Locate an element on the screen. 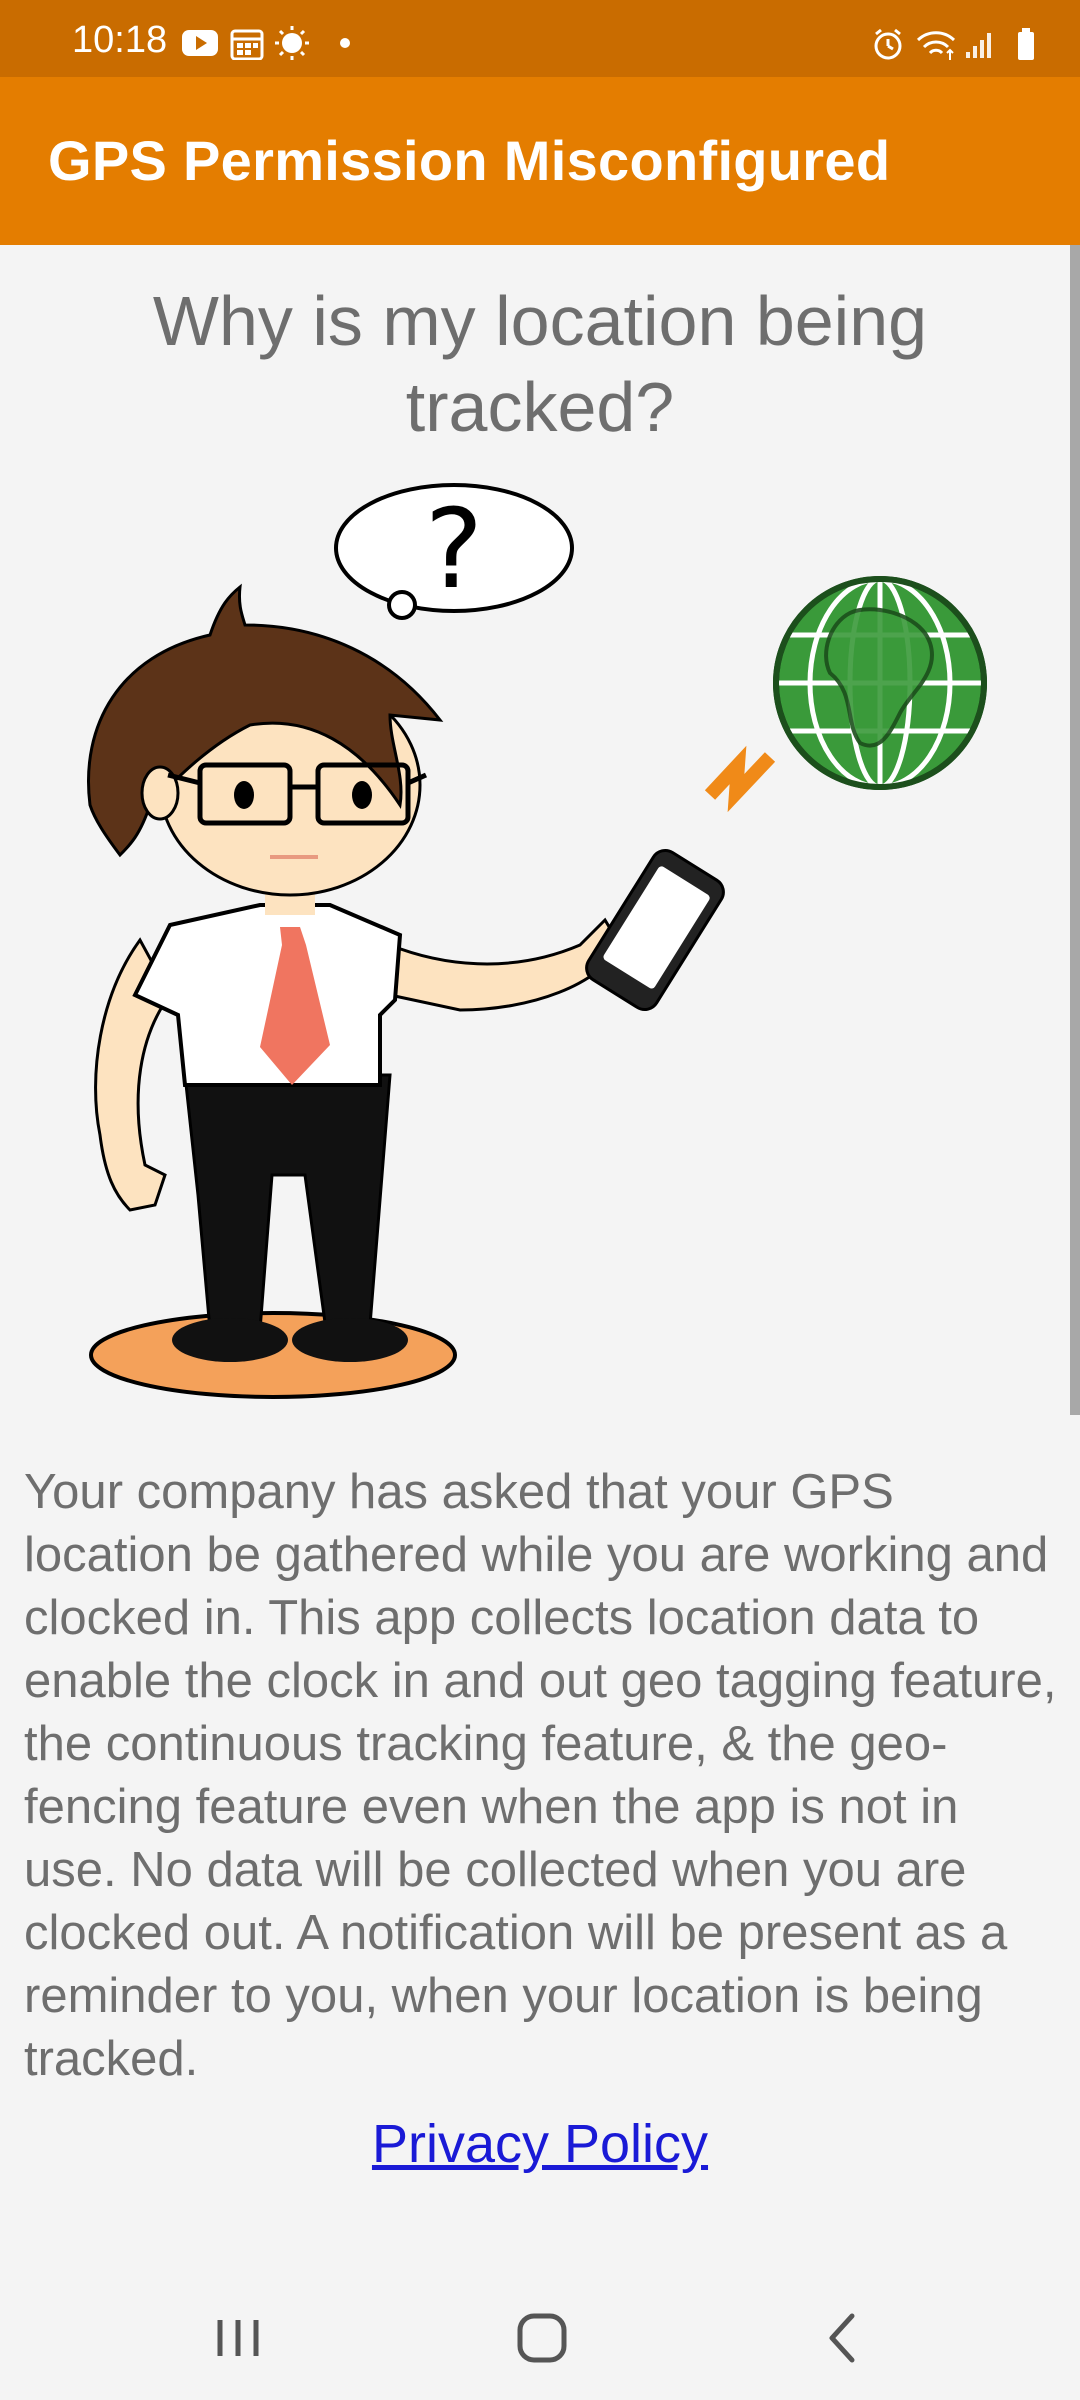 The height and width of the screenshot is (2400, 1080). navigation-bar is located at coordinates (540, 2335).